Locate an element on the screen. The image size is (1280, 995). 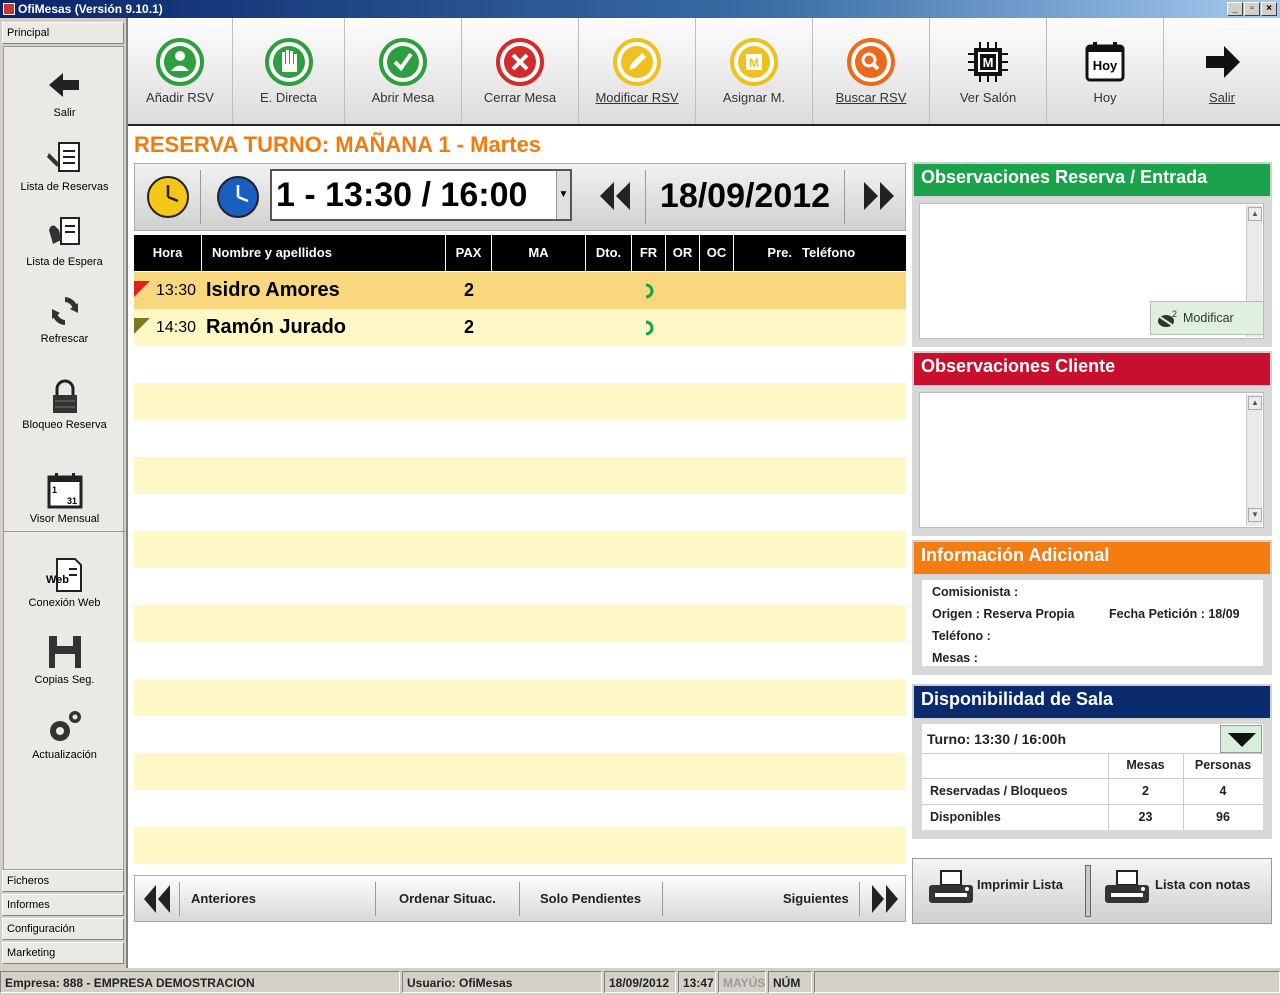
sidebar-item-label: Bloqueo Reserva is located at coordinates (64, 425).